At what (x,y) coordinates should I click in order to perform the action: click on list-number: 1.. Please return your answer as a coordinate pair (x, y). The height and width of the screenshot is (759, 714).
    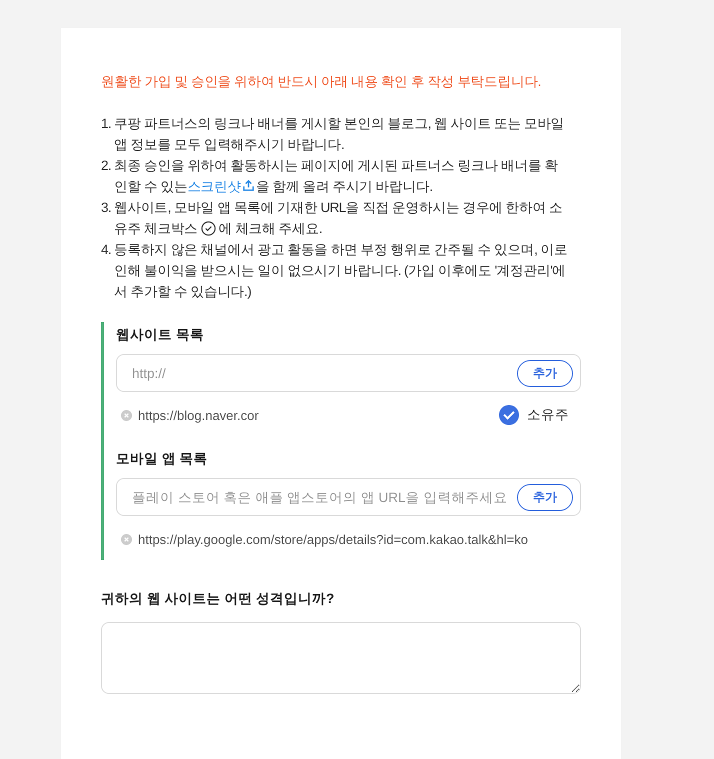
    Looking at the image, I should click on (106, 124).